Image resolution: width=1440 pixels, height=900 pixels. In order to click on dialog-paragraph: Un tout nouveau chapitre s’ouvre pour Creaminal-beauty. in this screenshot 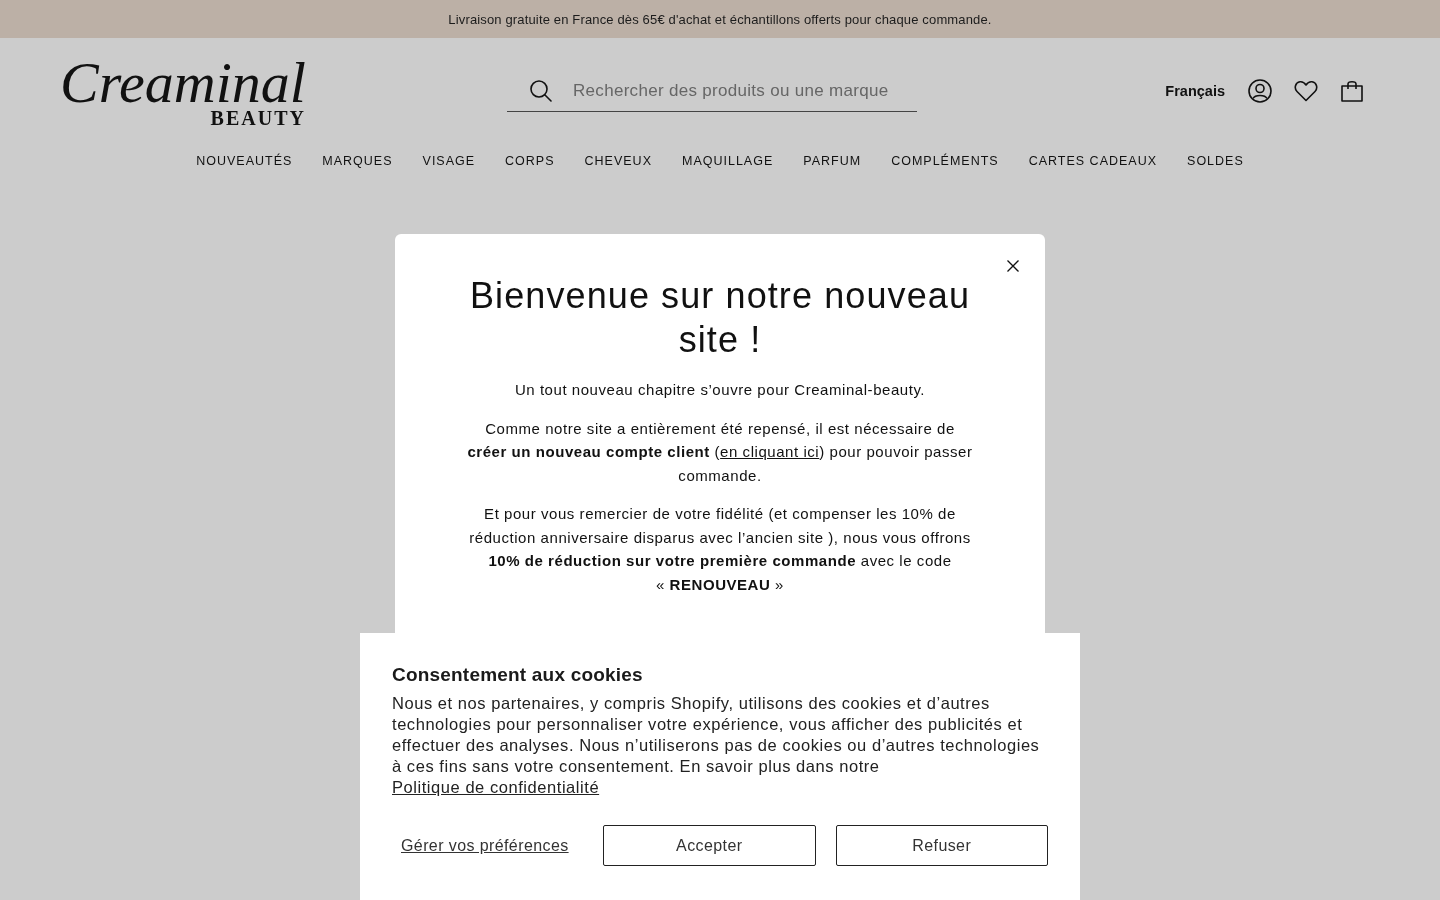, I will do `click(720, 390)`.